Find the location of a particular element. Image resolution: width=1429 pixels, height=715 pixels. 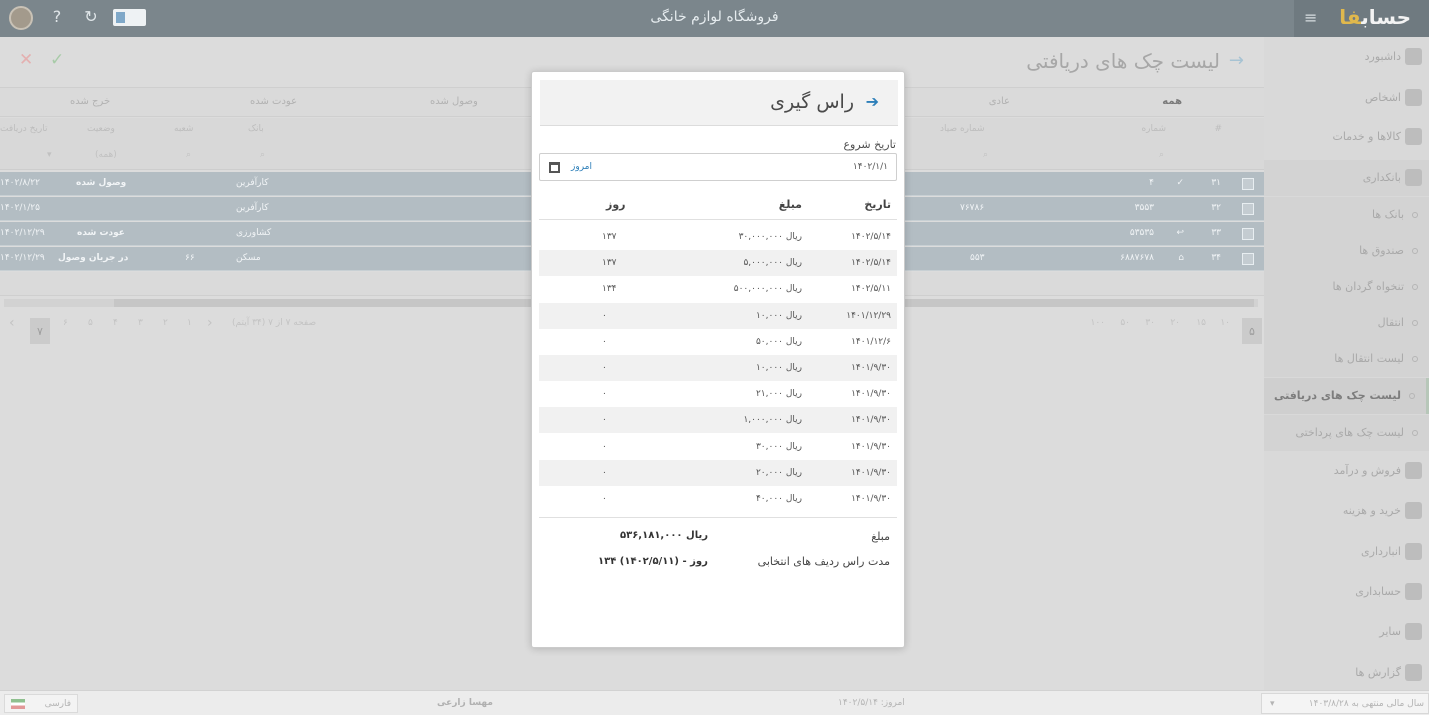

tab-spent: خرج شده is located at coordinates (90, 101).